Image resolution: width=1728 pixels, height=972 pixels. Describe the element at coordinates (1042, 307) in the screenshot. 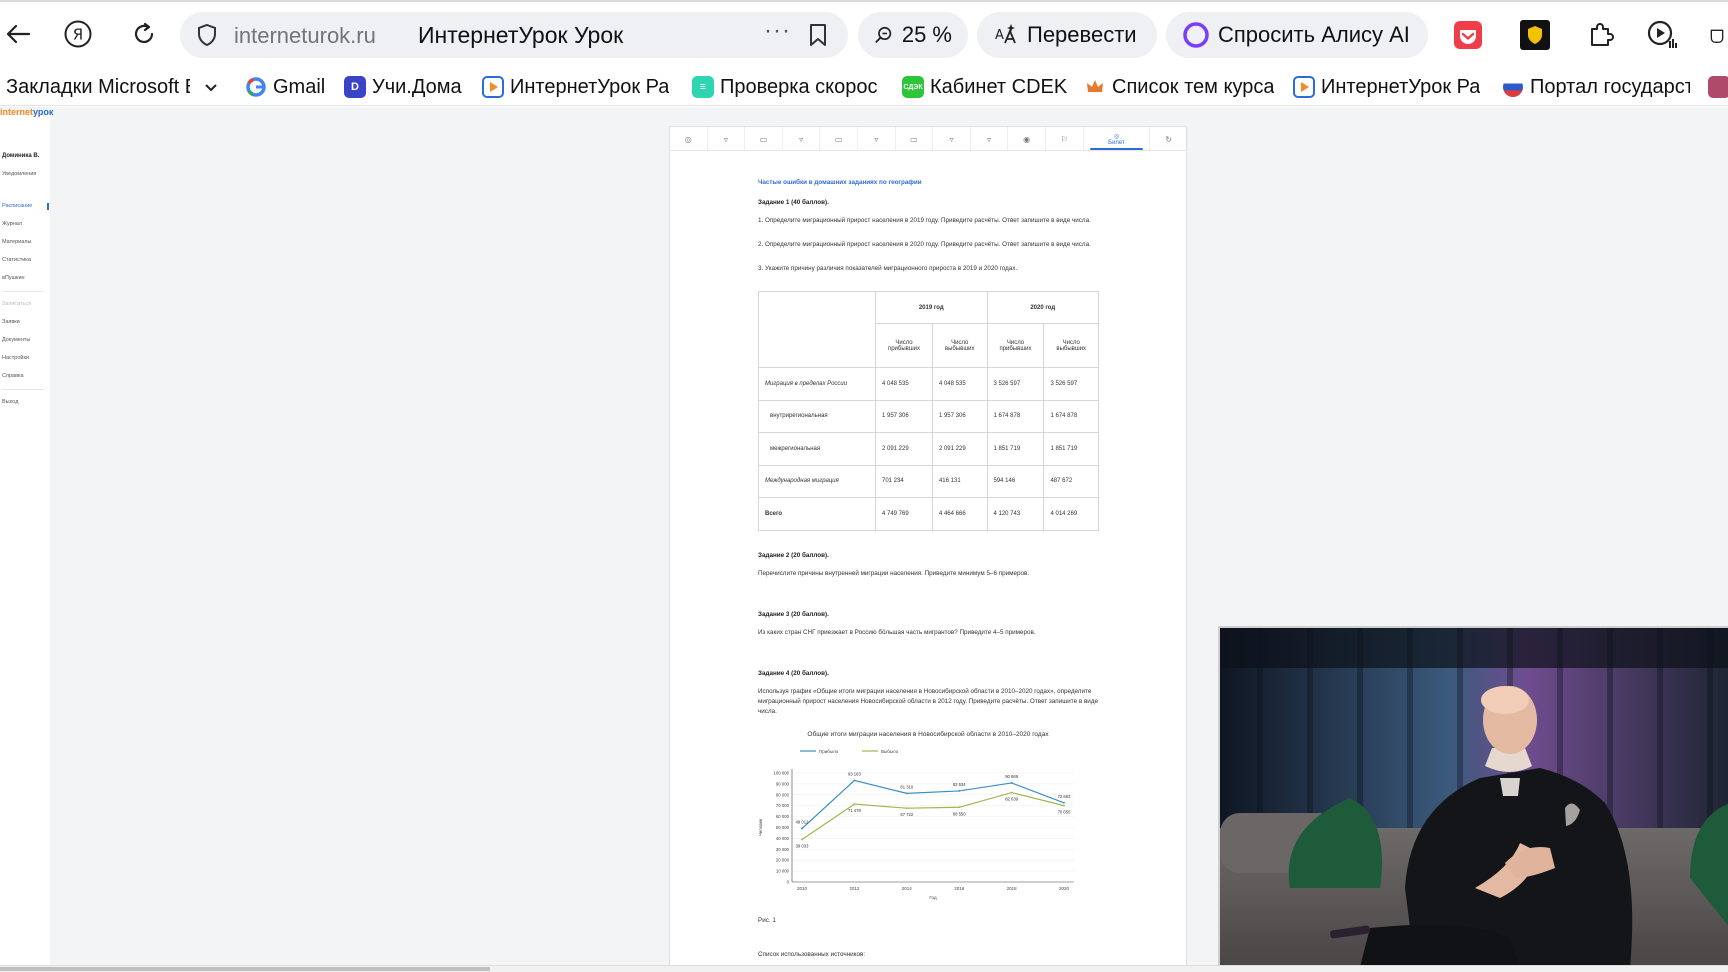

I see `table-year-header: 2020 год` at that location.